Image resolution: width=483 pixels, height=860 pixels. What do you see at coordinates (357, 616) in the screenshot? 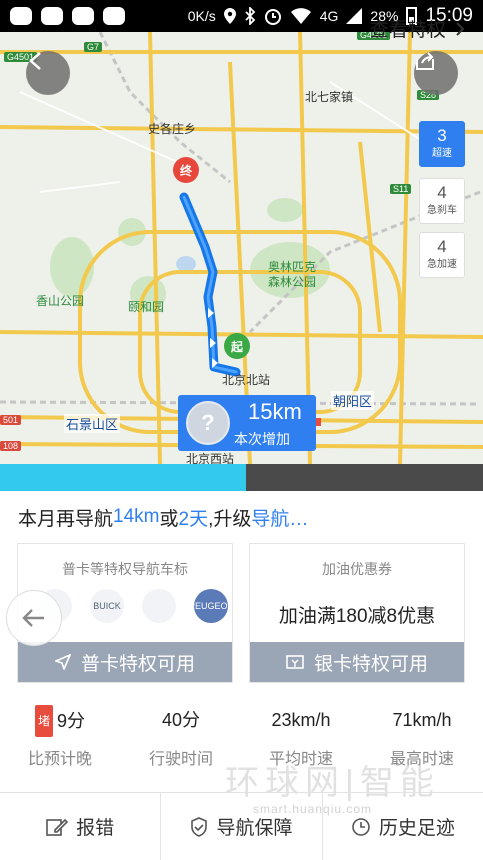
I see `coupon-text: 加油满180减8优惠` at bounding box center [357, 616].